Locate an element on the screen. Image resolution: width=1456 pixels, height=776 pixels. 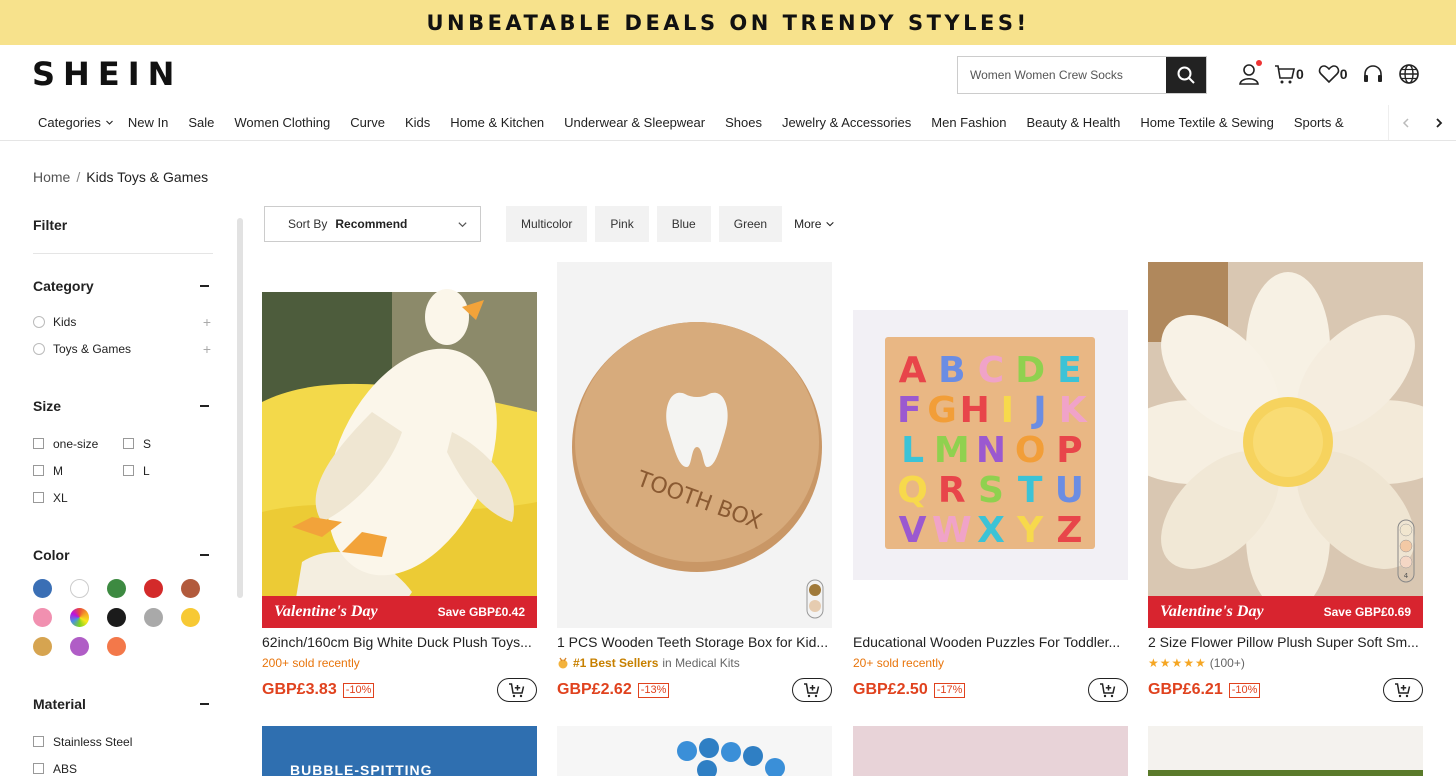
size-option: one-size is located at coordinates (78, 443).